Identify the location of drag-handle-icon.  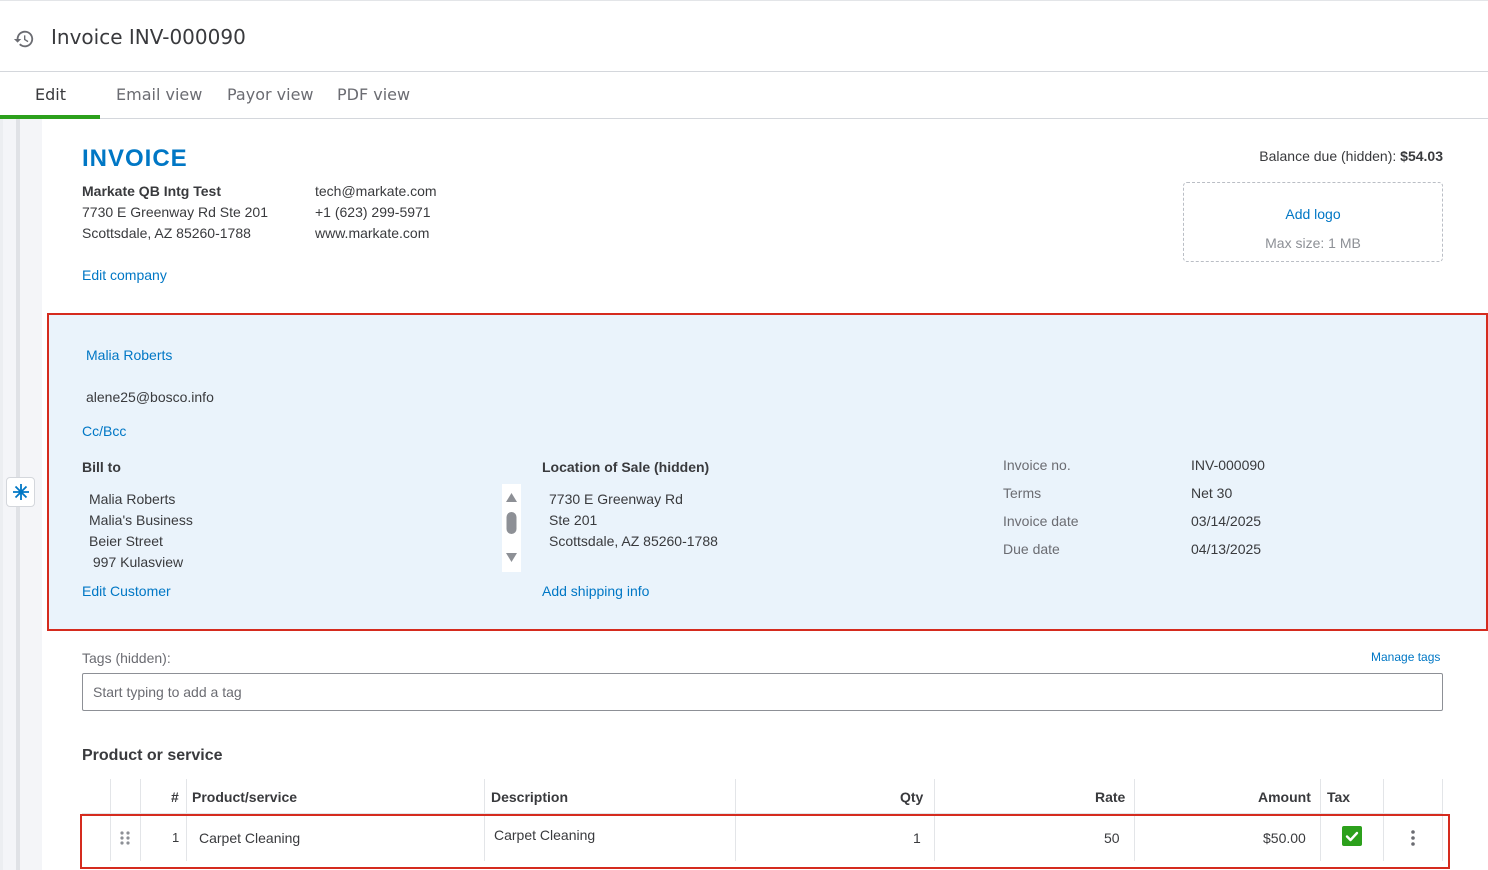
(125, 838).